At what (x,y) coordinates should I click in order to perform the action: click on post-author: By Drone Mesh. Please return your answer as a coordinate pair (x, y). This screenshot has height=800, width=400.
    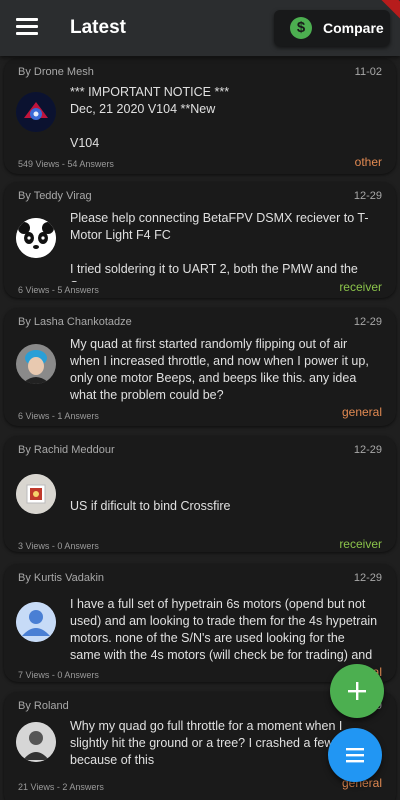
    Looking at the image, I should click on (56, 72).